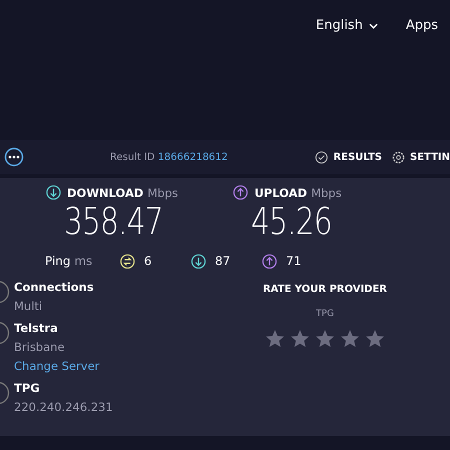  I want to click on ping-value: 87, so click(222, 261).